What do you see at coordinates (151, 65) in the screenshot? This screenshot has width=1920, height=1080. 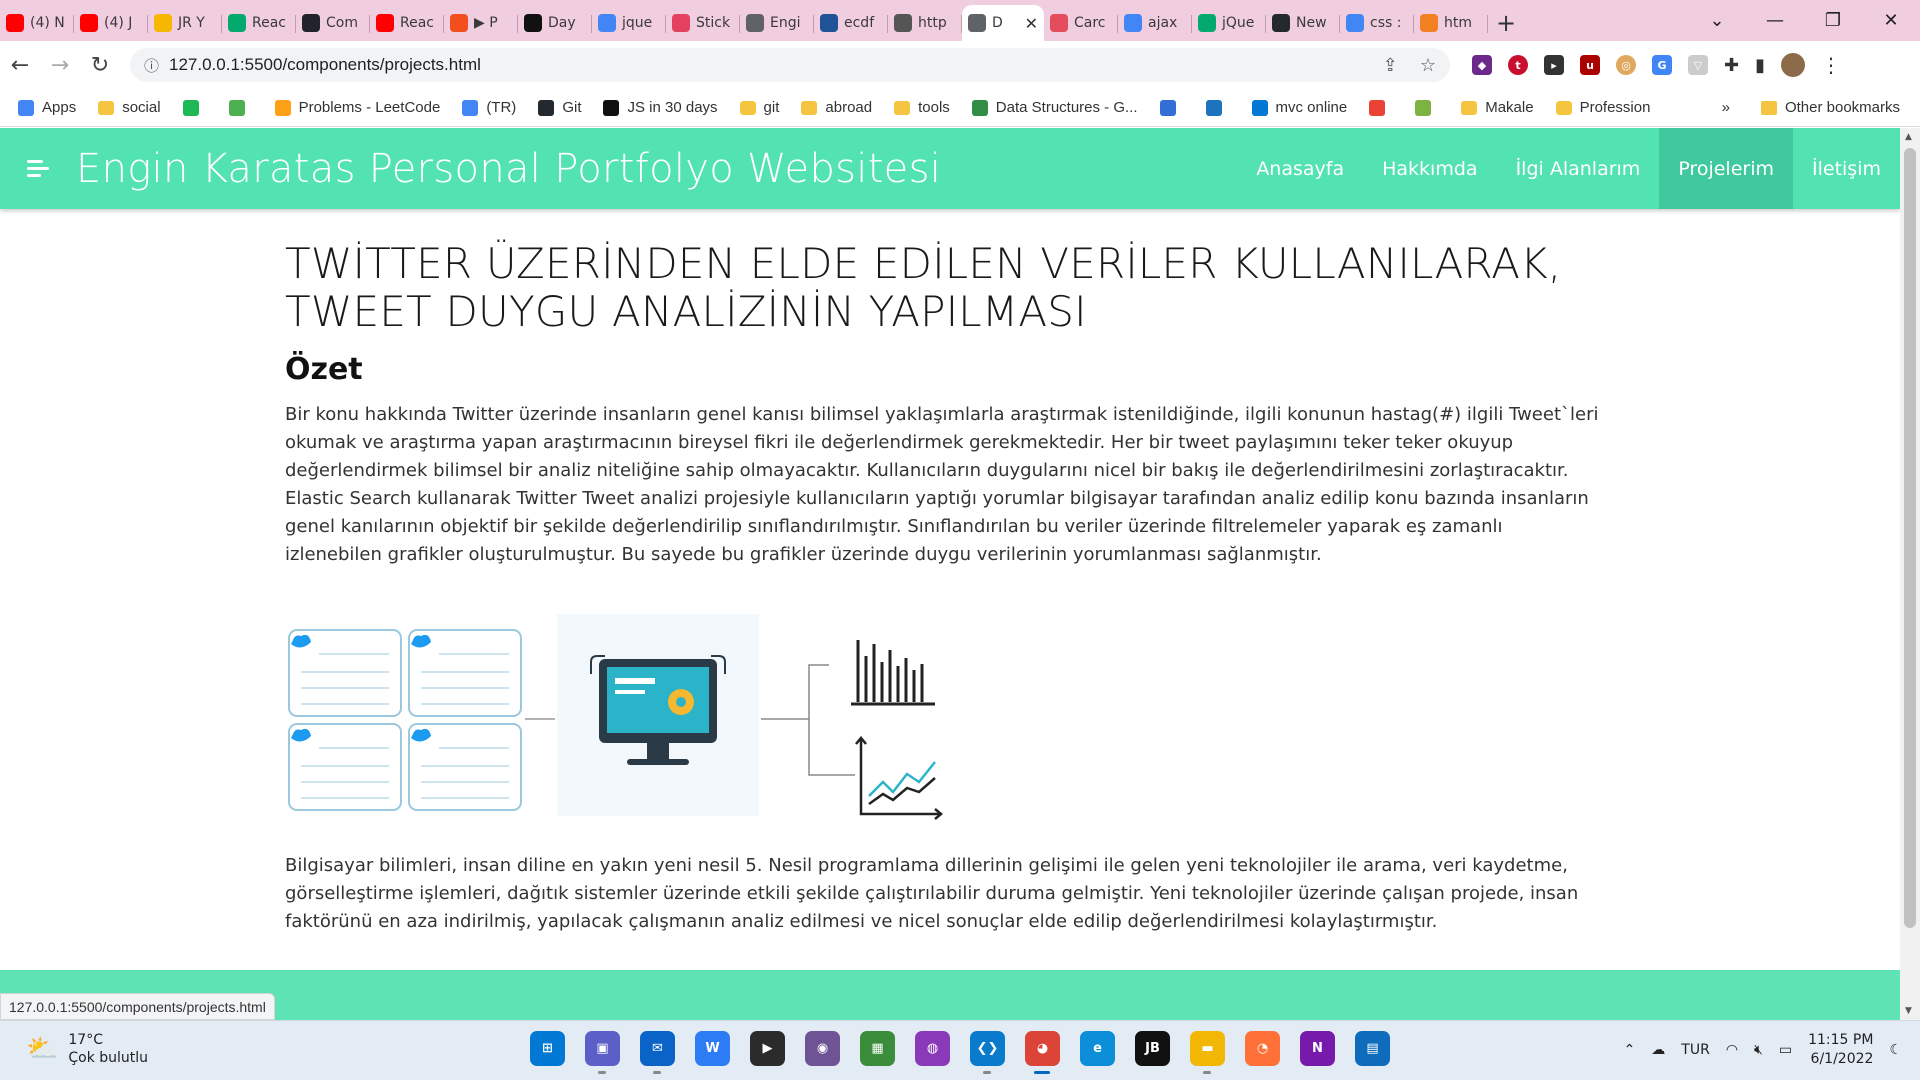 I see `site-info-icon: ⓘ` at bounding box center [151, 65].